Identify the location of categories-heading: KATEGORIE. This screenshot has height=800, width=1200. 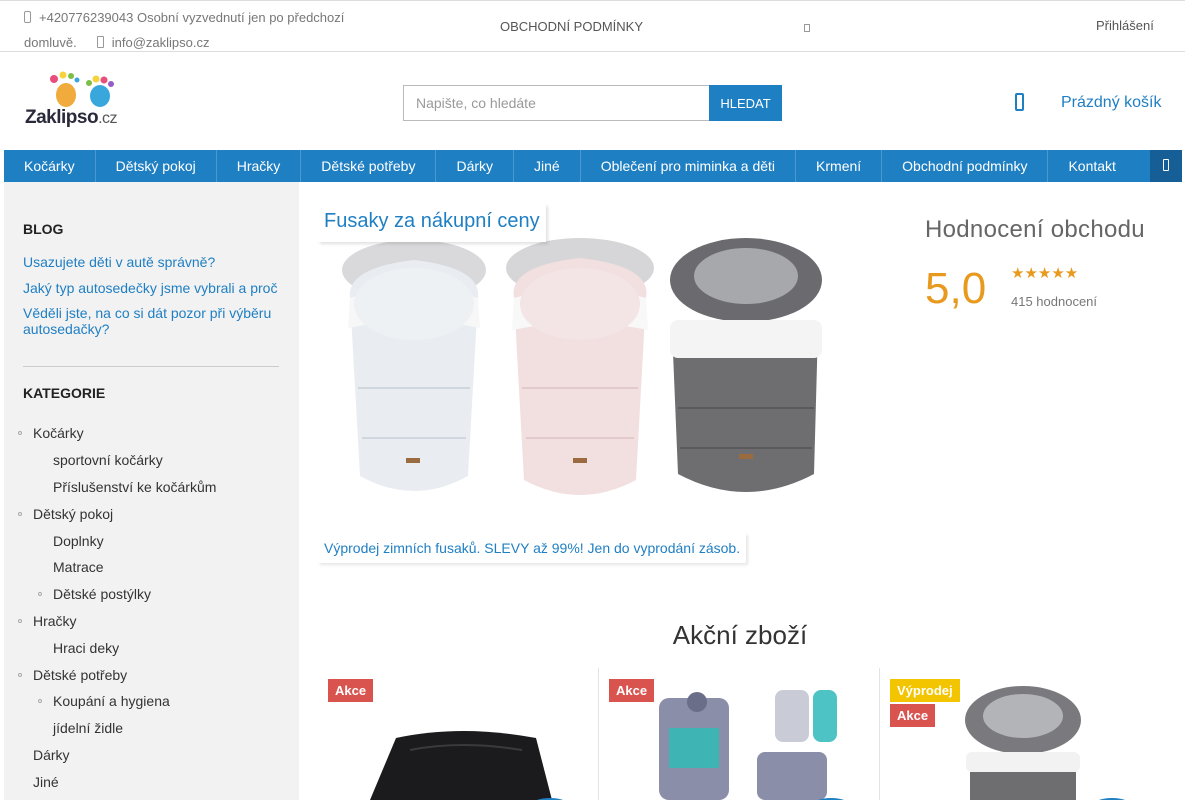
(64, 393).